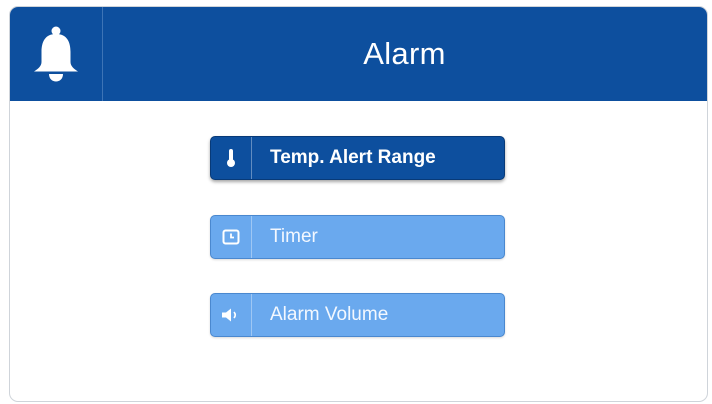 This screenshot has width=712, height=404. I want to click on thermometer-icon, so click(231, 158).